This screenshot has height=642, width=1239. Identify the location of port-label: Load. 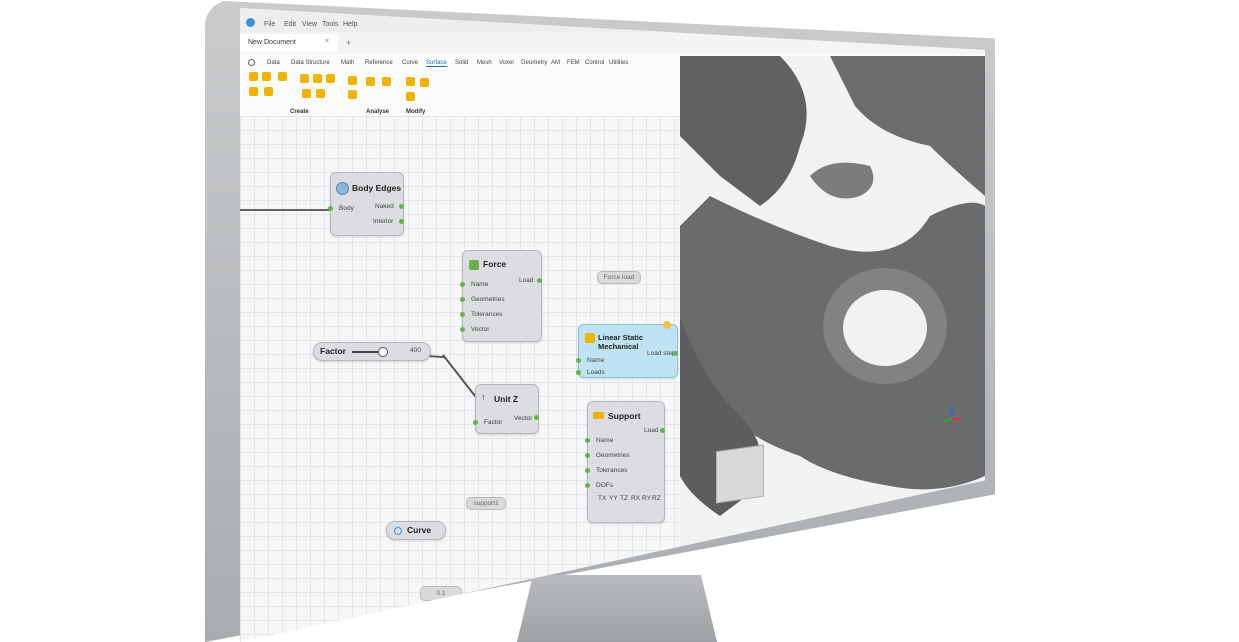
(526, 280).